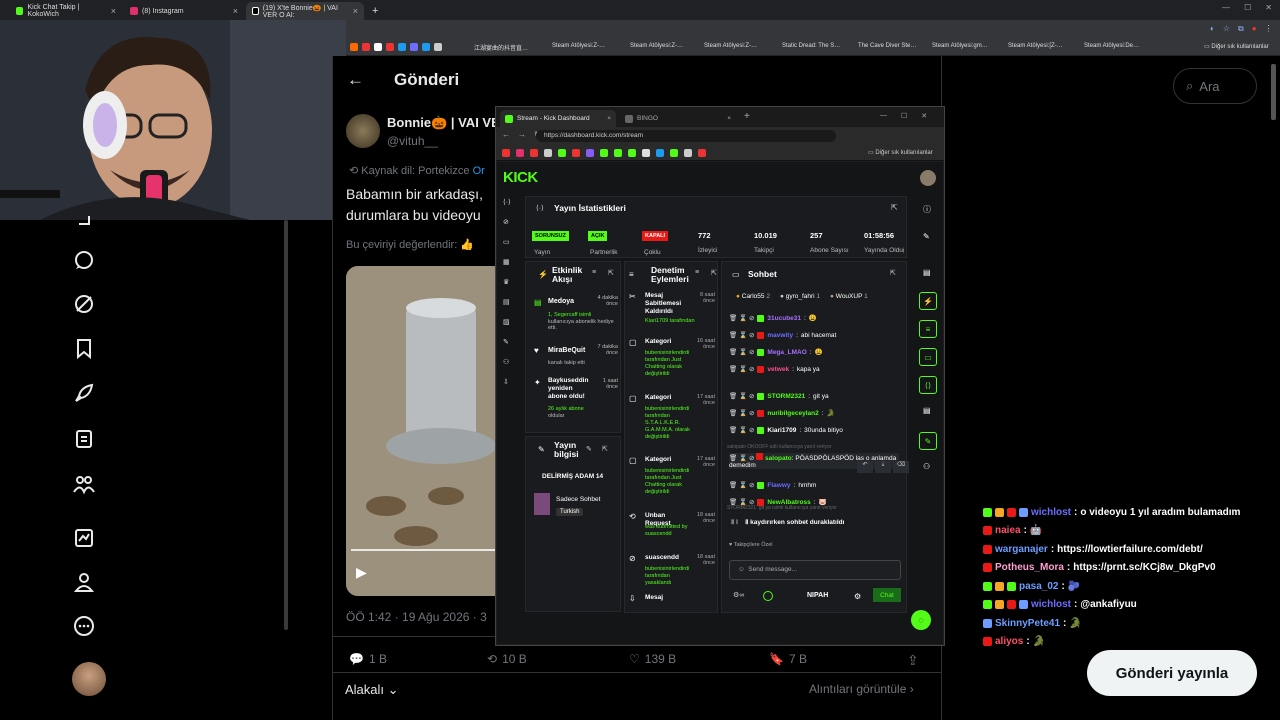 This screenshot has height=720, width=1280. What do you see at coordinates (861, 689) in the screenshot?
I see `view-quotes-link: Alıntıları görüntüle ›` at bounding box center [861, 689].